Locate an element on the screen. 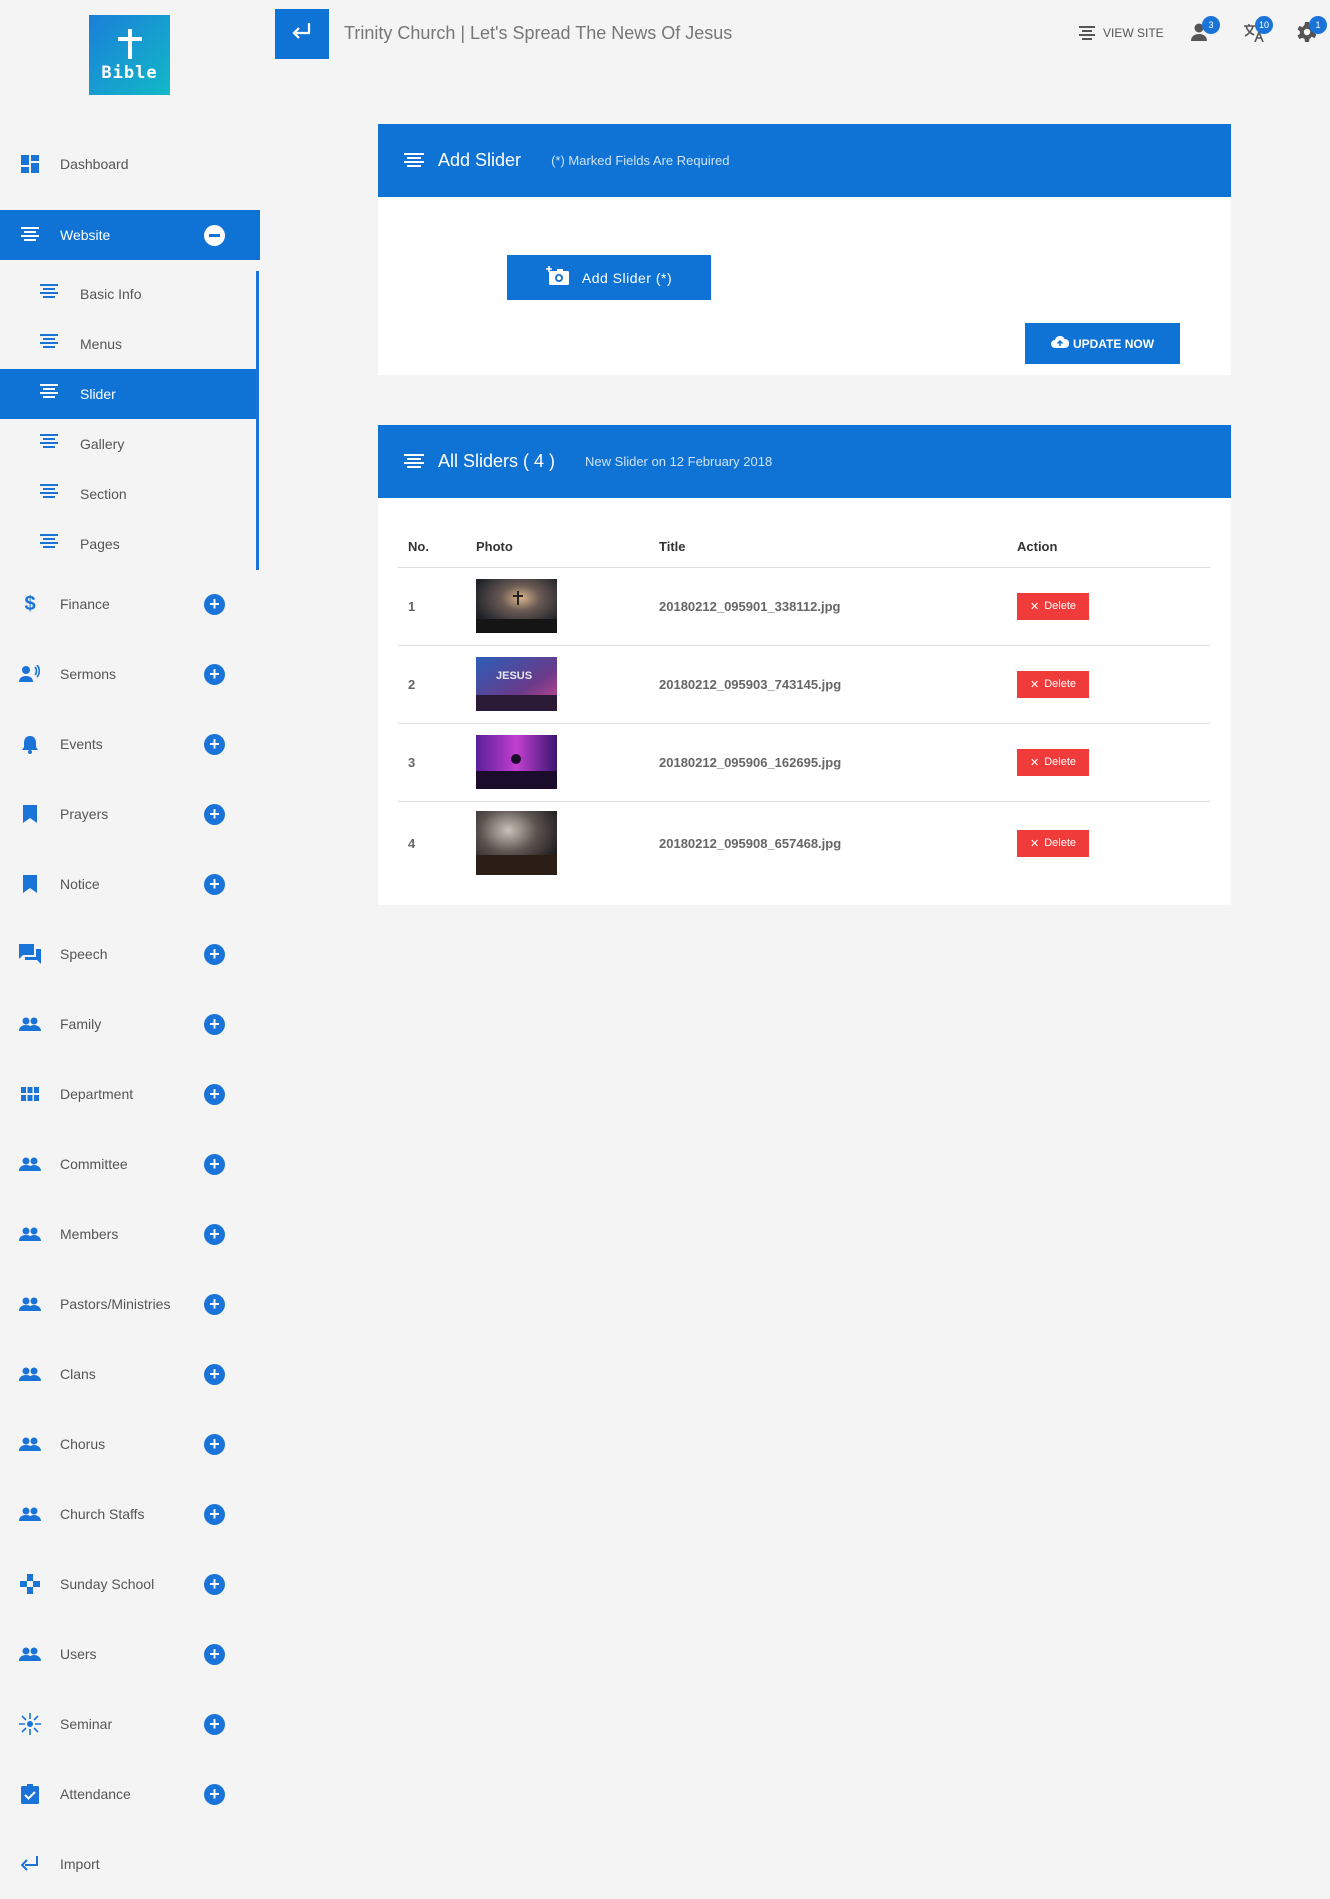 The width and height of the screenshot is (1330, 1899). sidebar-item-label: Pastors/Ministries is located at coordinates (115, 1304).